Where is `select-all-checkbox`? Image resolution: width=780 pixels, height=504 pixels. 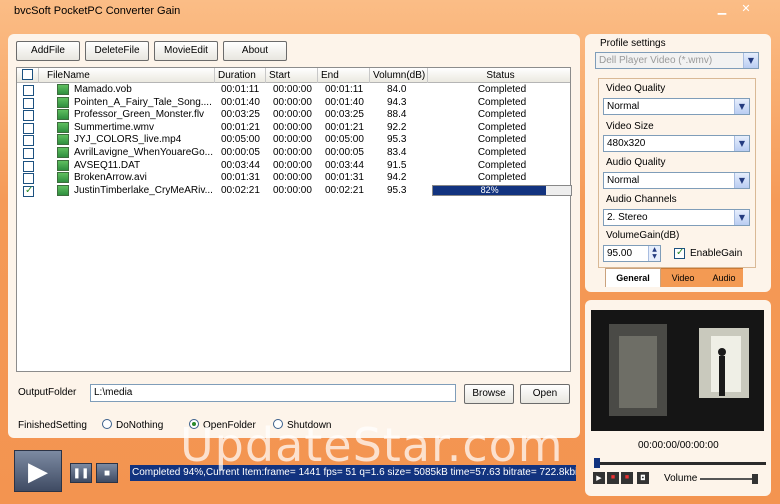
select-all-checkbox is located at coordinates (27, 74).